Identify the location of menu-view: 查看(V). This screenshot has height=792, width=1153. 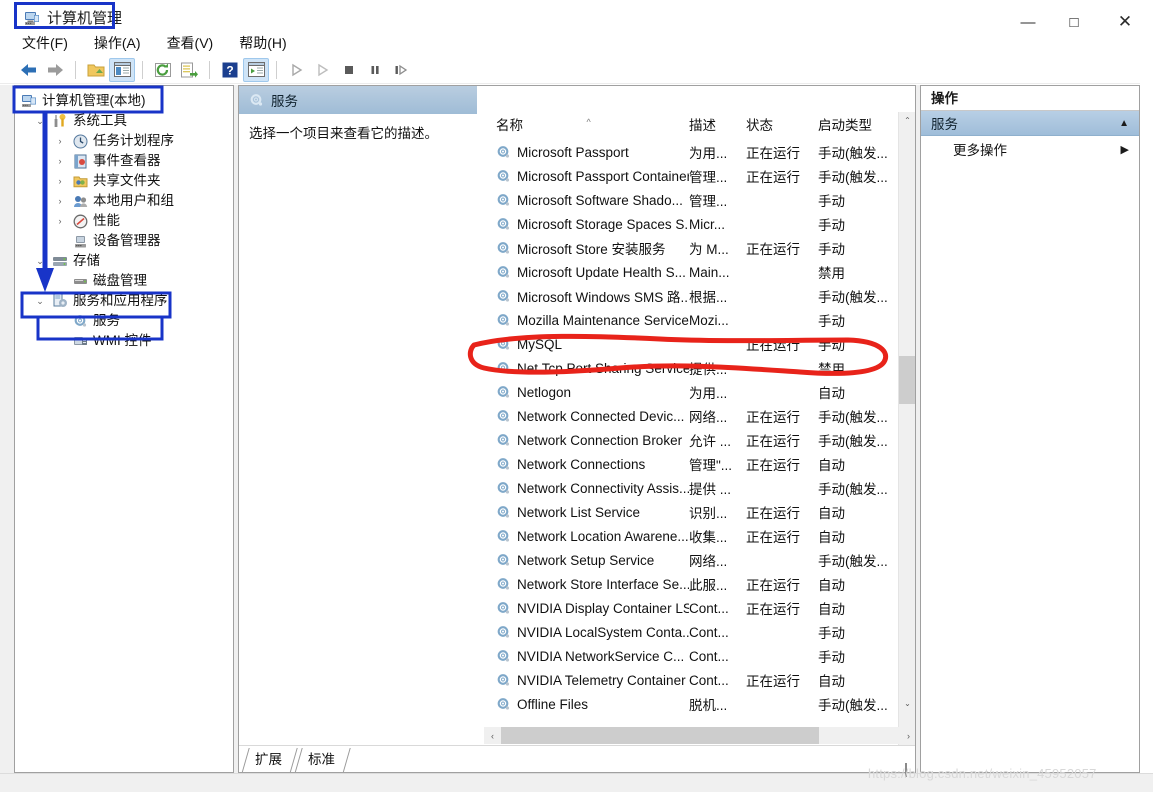
(190, 43).